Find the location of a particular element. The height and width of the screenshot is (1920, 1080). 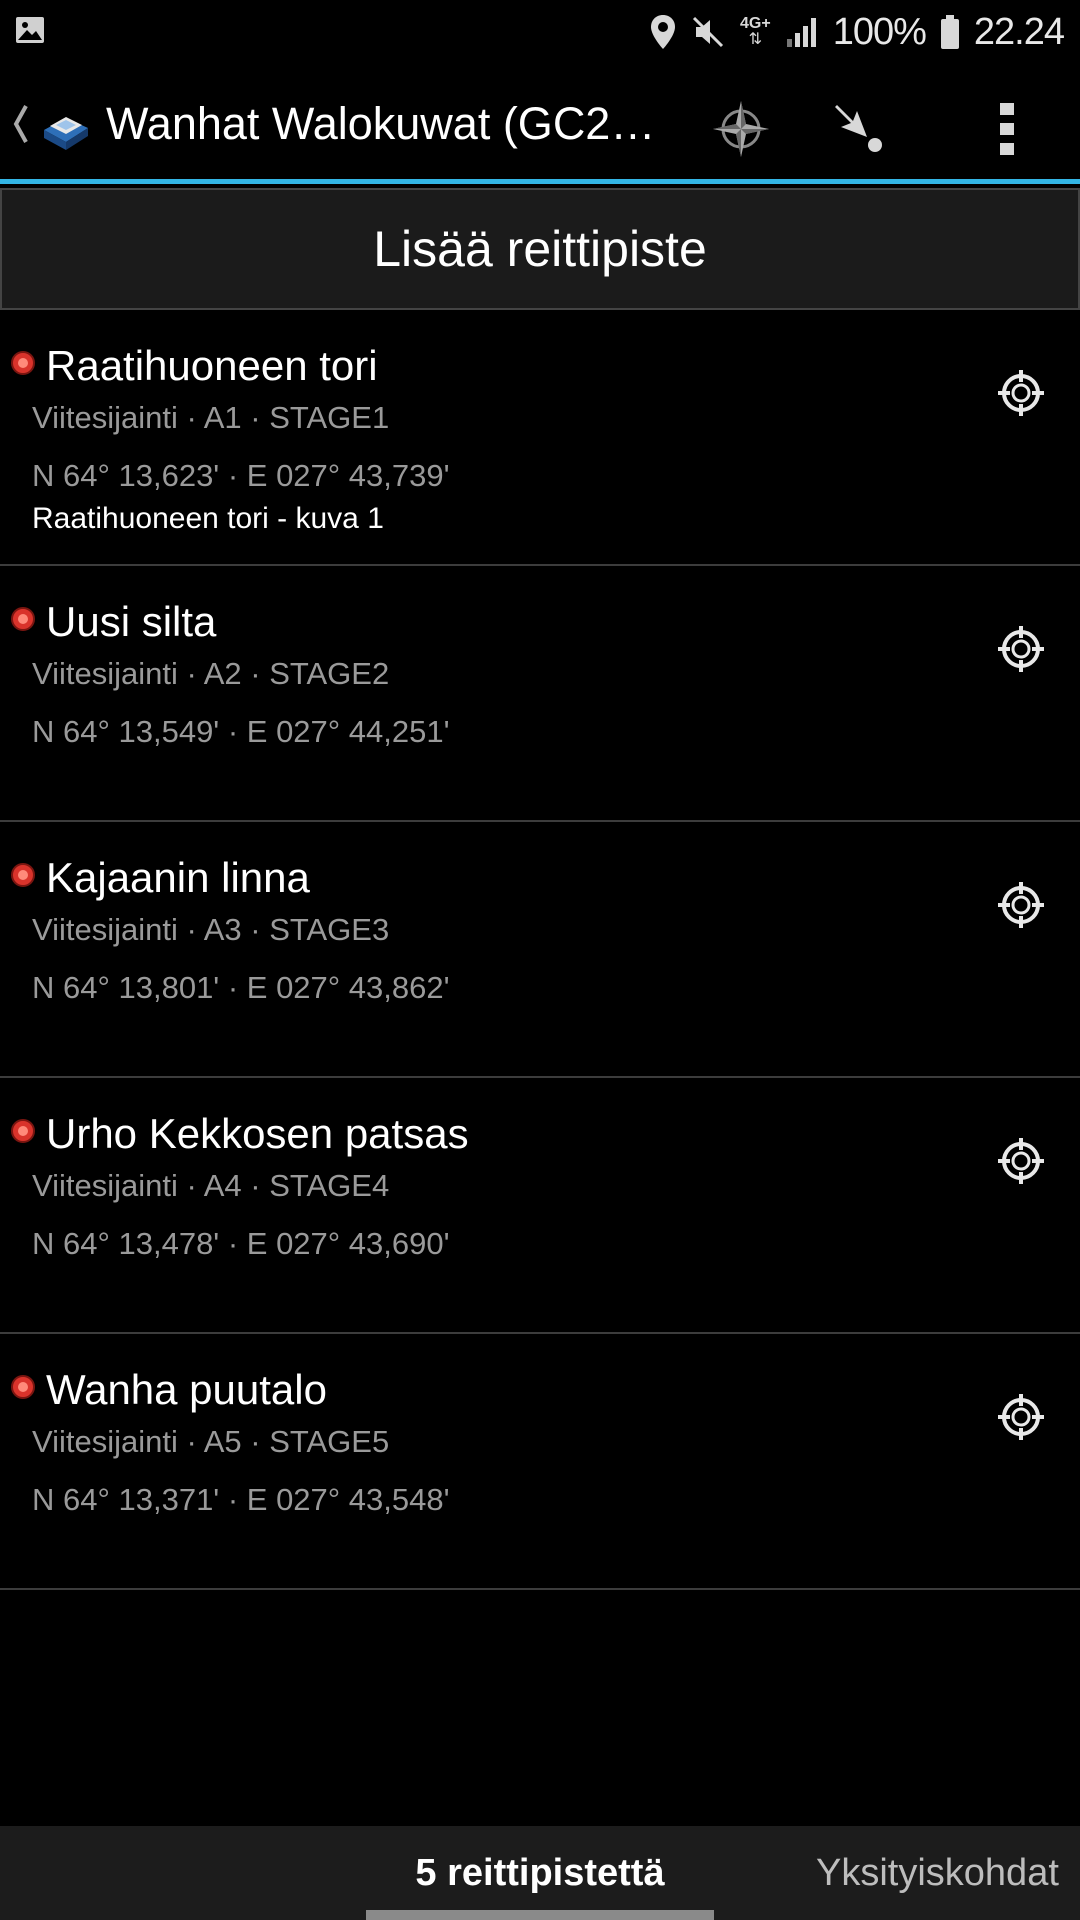

waypoint-coords: N 64° 13,371' · E 027° 43,548' is located at coordinates (241, 1499).